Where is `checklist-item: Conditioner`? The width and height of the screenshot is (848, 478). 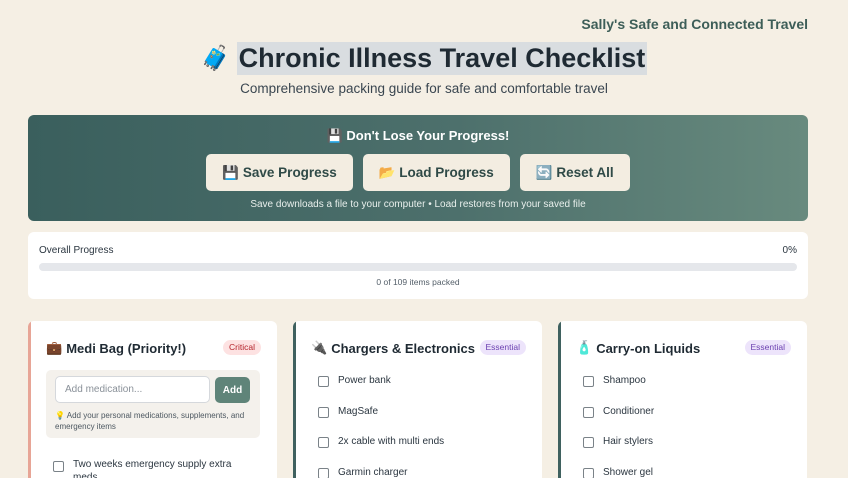
checklist-item: Conditioner is located at coordinates (618, 412).